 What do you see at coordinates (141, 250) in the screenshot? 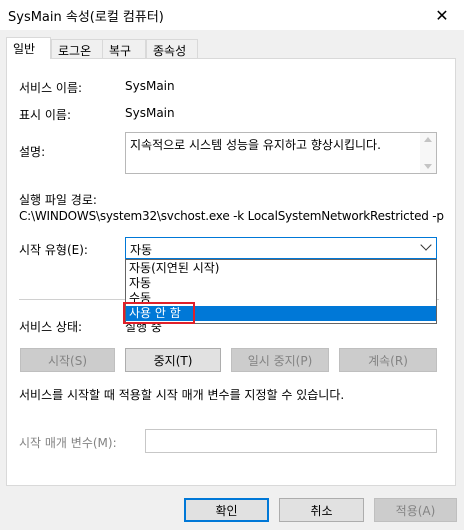
I see `startup-type-value: 자동` at bounding box center [141, 250].